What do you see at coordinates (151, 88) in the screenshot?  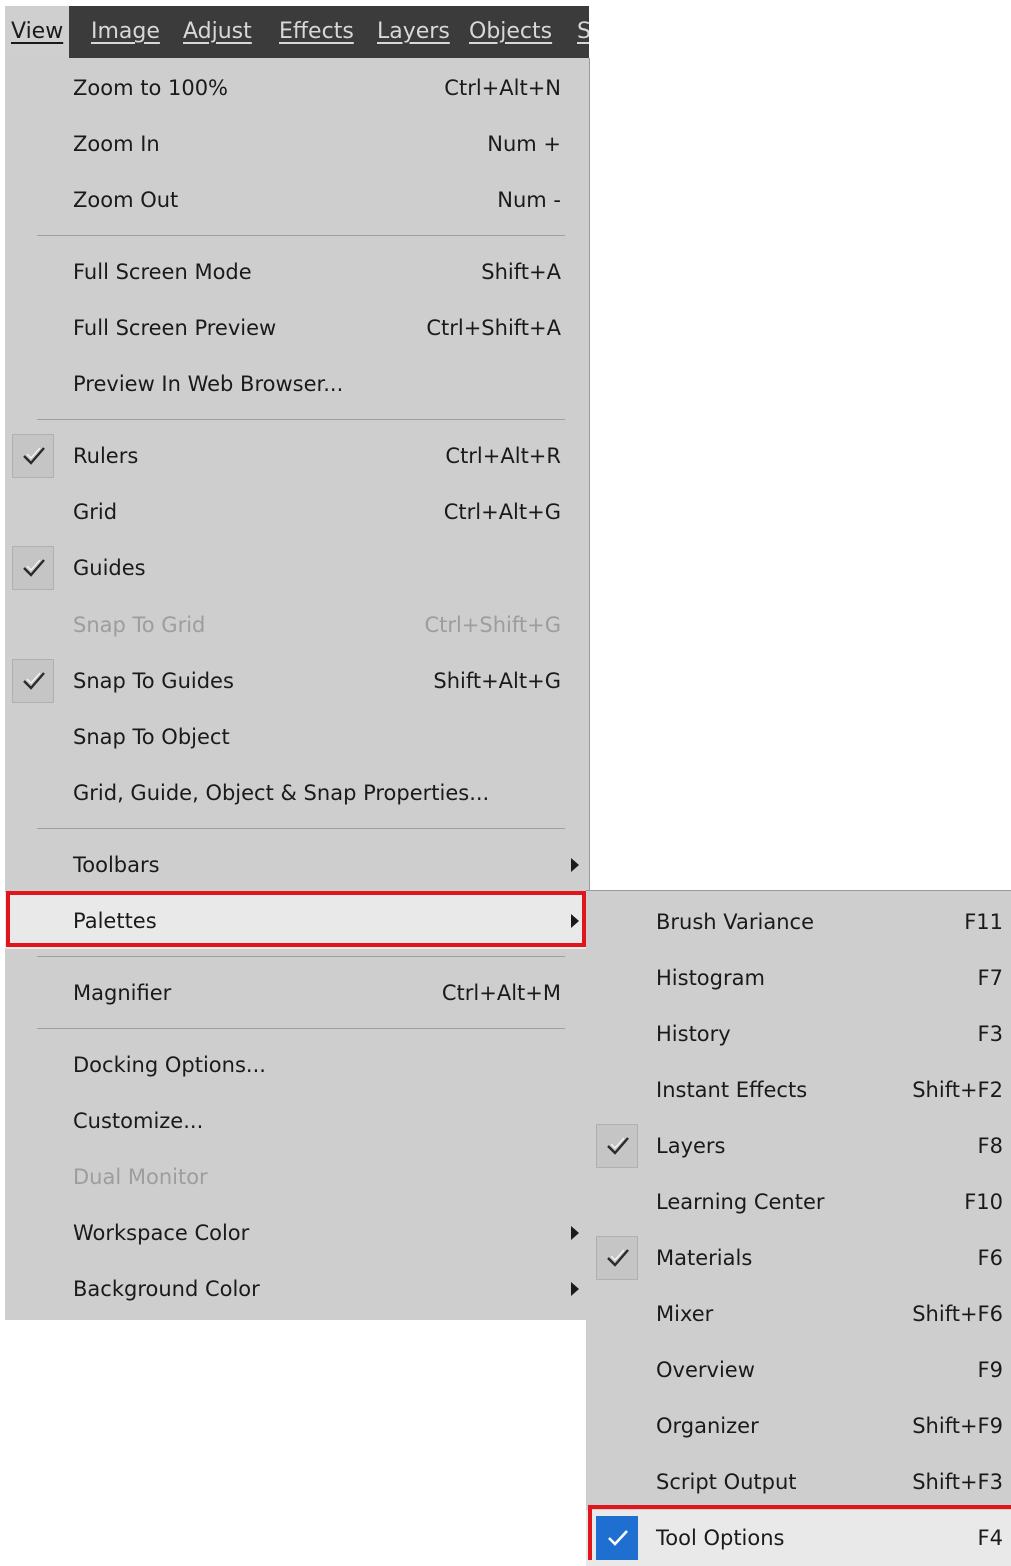 I see `menu-item-label: Zoom to 100%` at bounding box center [151, 88].